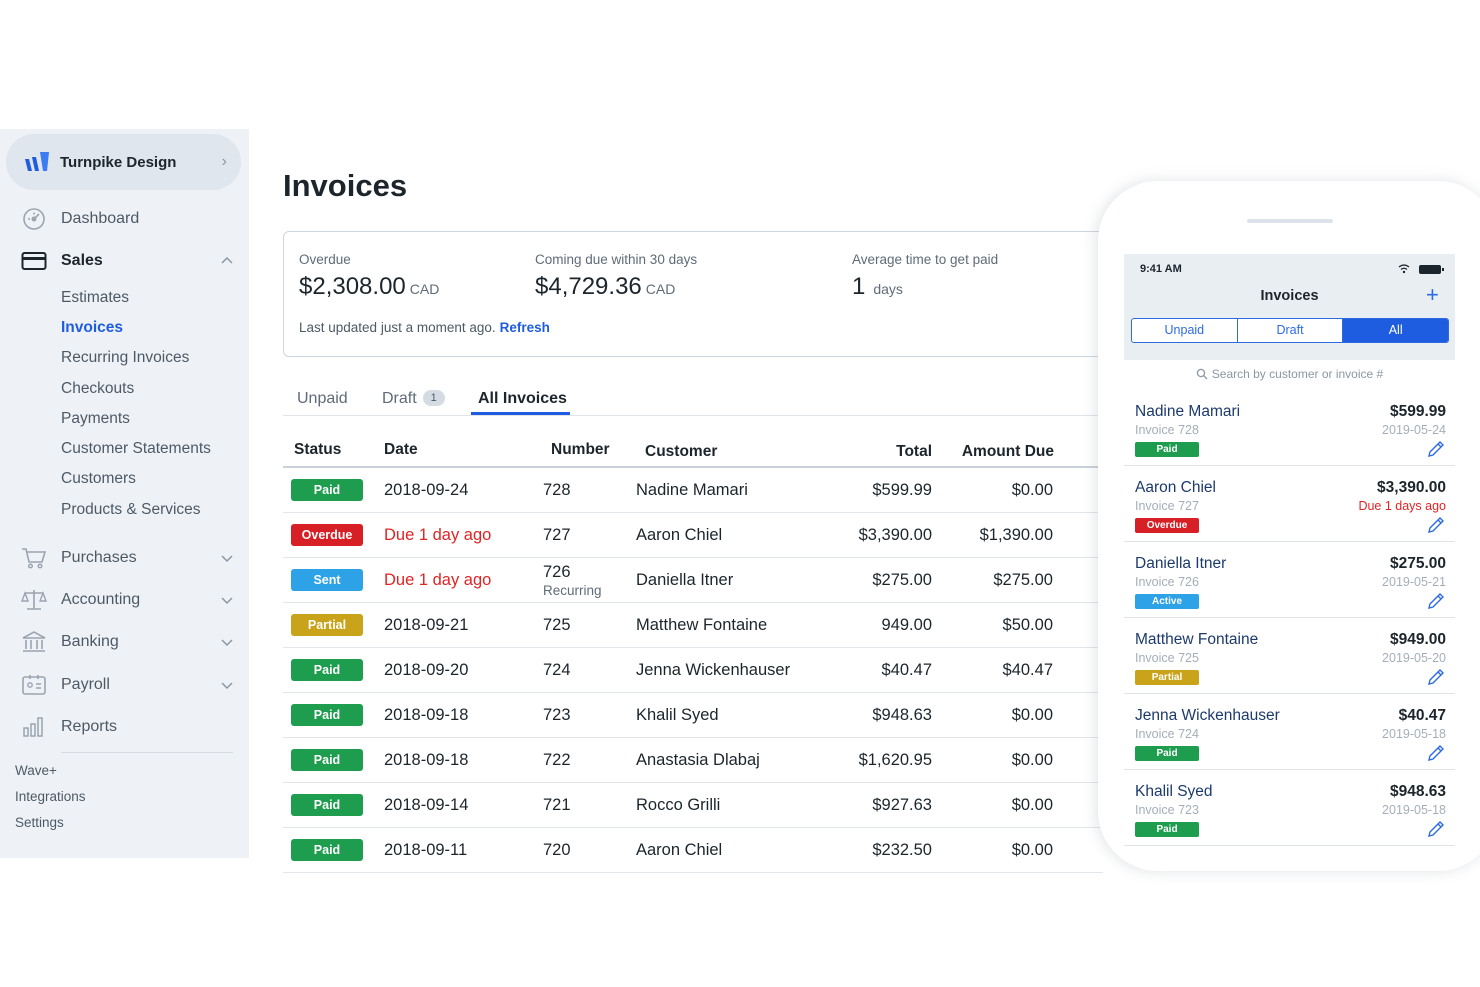 The image size is (1480, 987). I want to click on nav-recurring-invoices: Recurring Invoices, so click(125, 358).